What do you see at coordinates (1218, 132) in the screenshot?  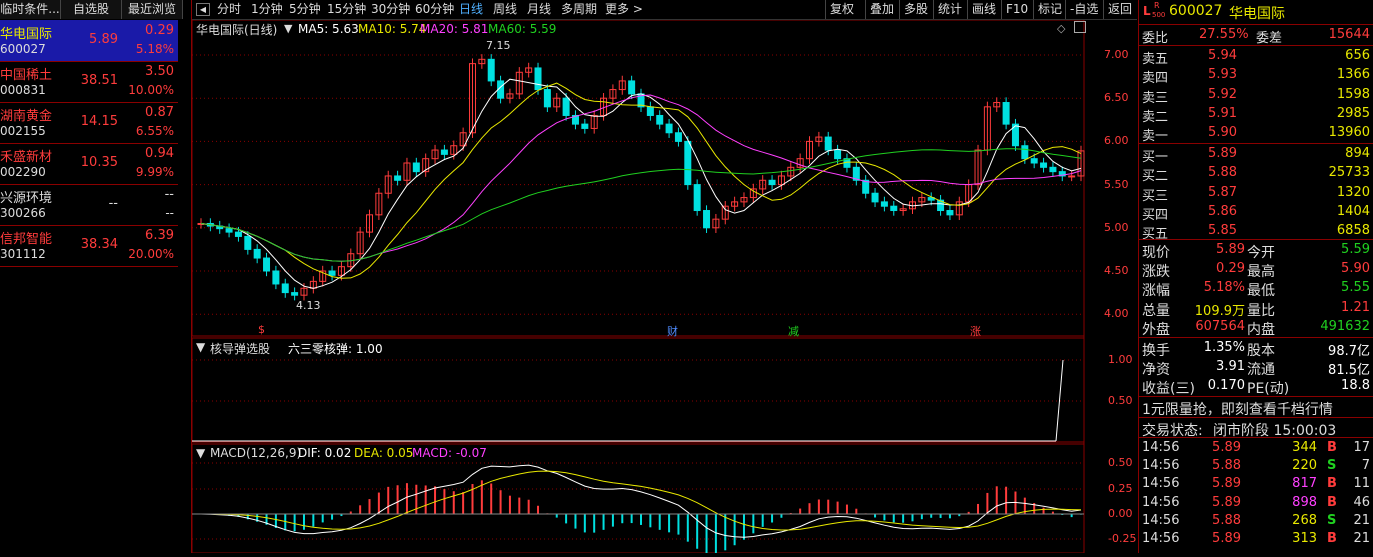 I see `asks-price: 5.90` at bounding box center [1218, 132].